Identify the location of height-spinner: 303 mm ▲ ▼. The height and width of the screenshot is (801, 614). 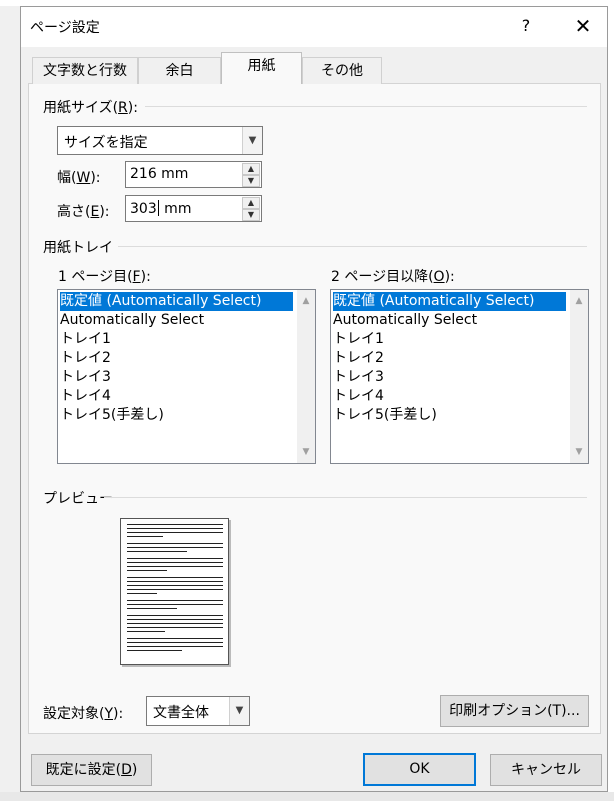
(193, 208).